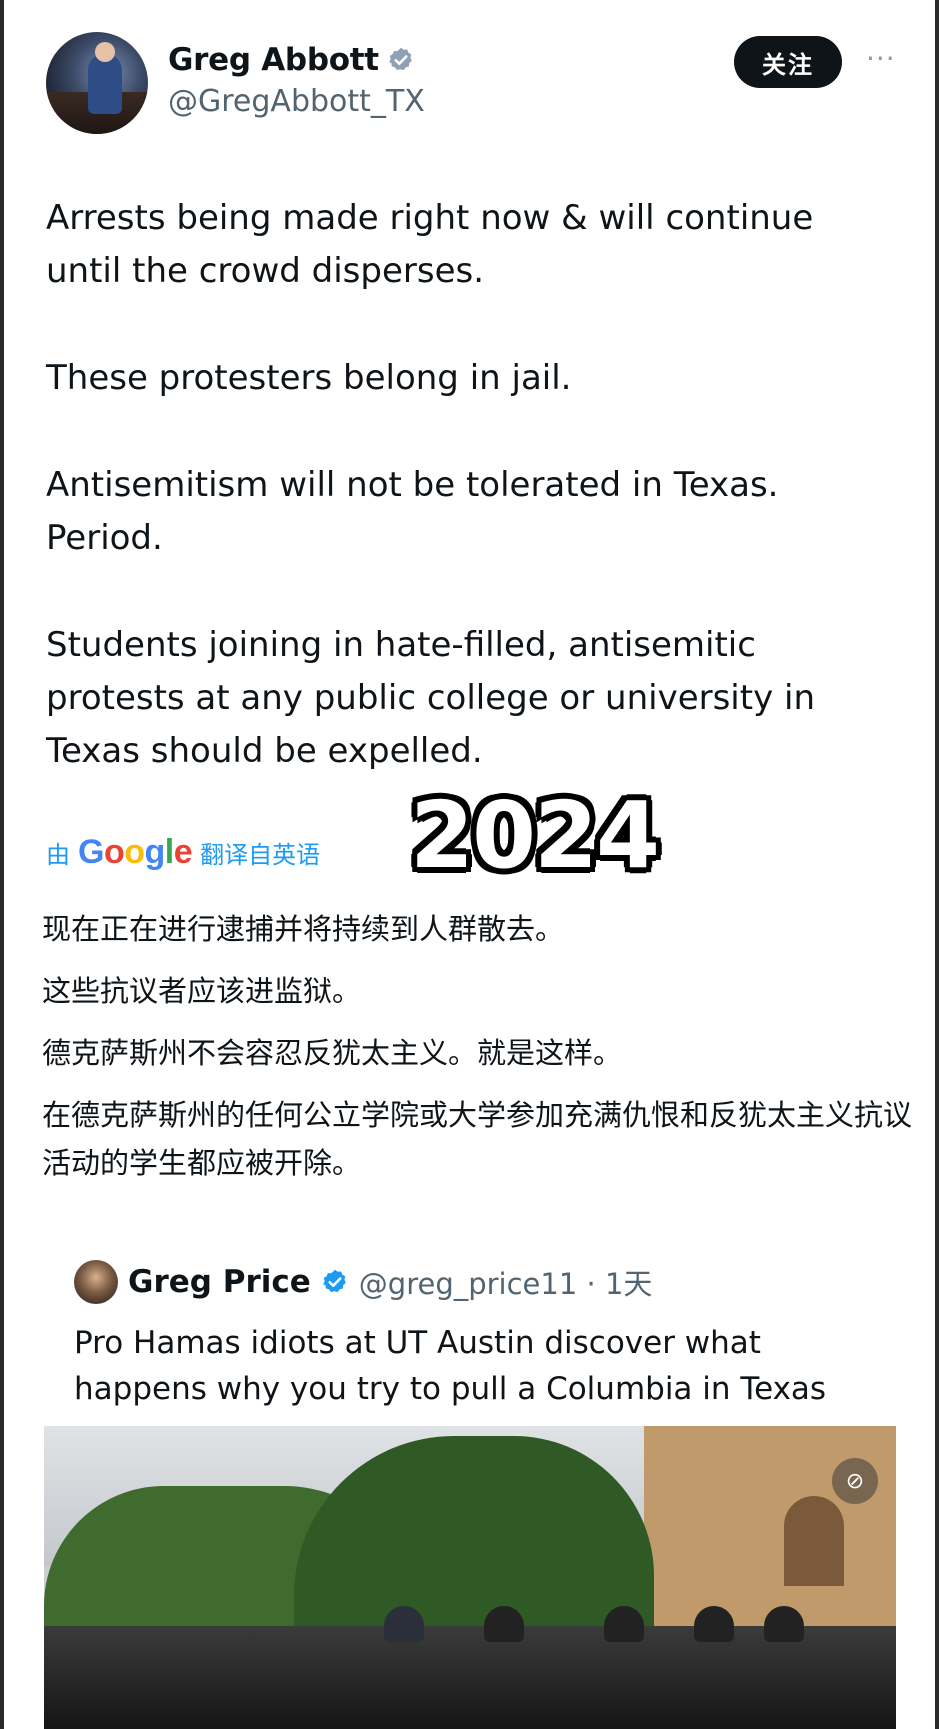 This screenshot has width=939, height=1729. I want to click on author-display-name: Greg Abbott, so click(273, 60).